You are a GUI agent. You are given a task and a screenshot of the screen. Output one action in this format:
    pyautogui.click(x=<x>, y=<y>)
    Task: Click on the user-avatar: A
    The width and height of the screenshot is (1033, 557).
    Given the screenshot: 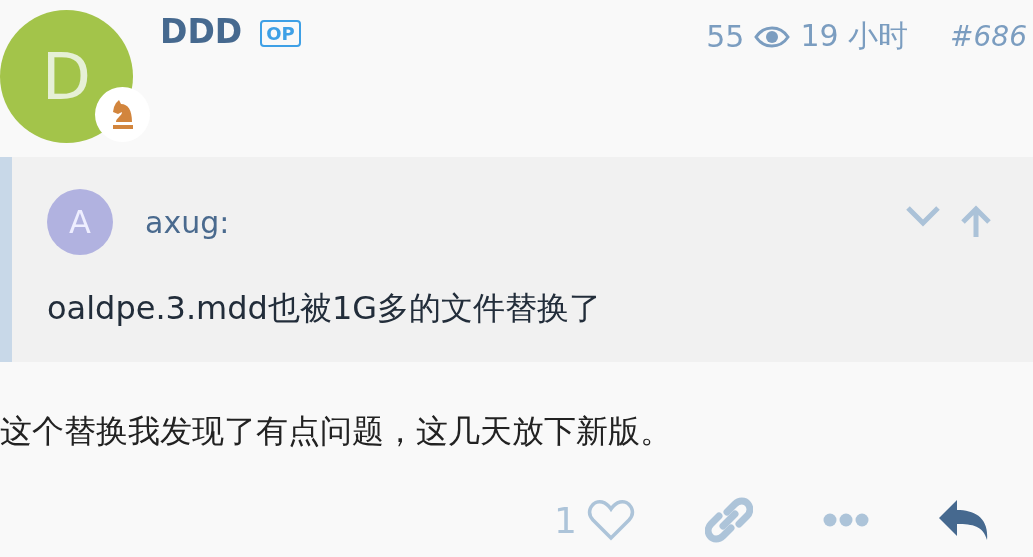 What is the action you would take?
    pyautogui.click(x=80, y=222)
    